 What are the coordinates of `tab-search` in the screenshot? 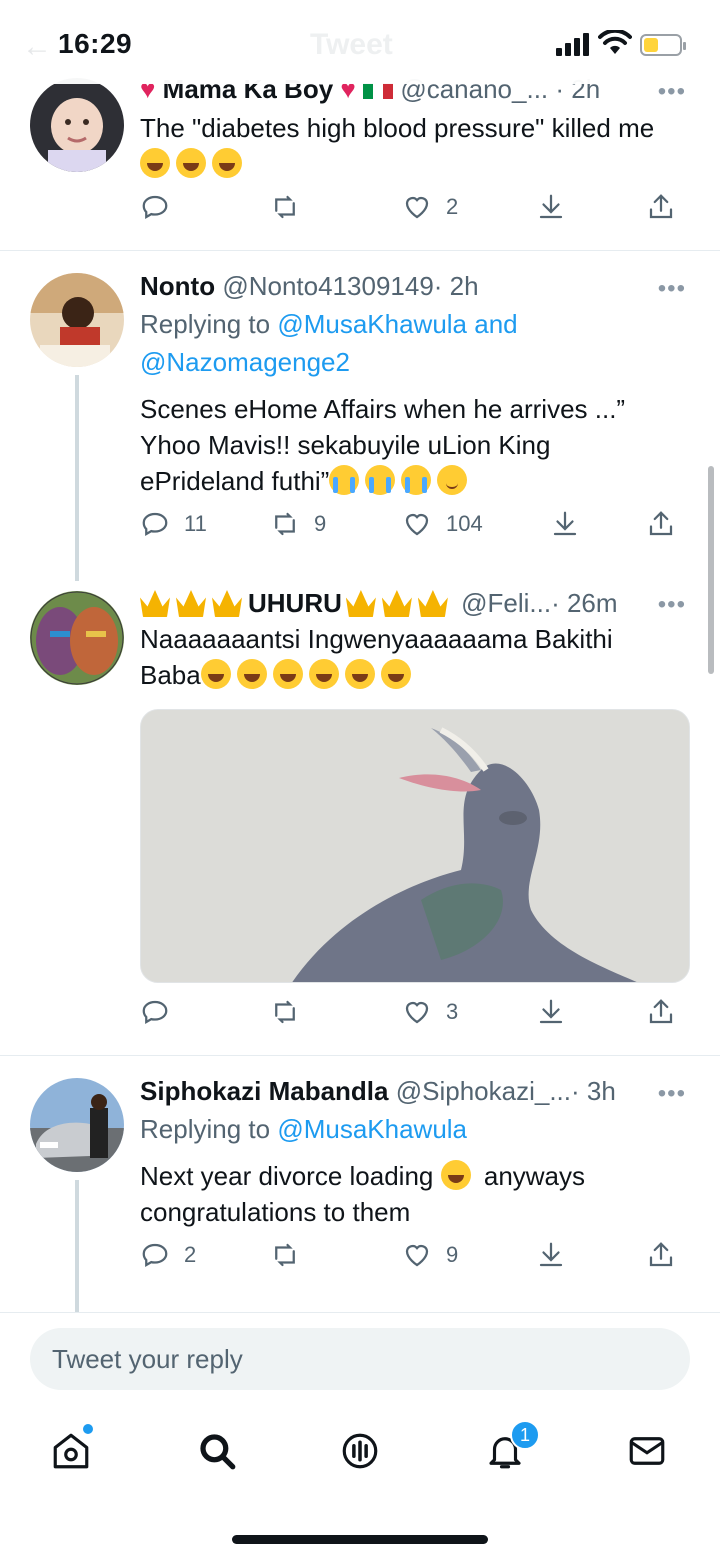 It's located at (217, 1451).